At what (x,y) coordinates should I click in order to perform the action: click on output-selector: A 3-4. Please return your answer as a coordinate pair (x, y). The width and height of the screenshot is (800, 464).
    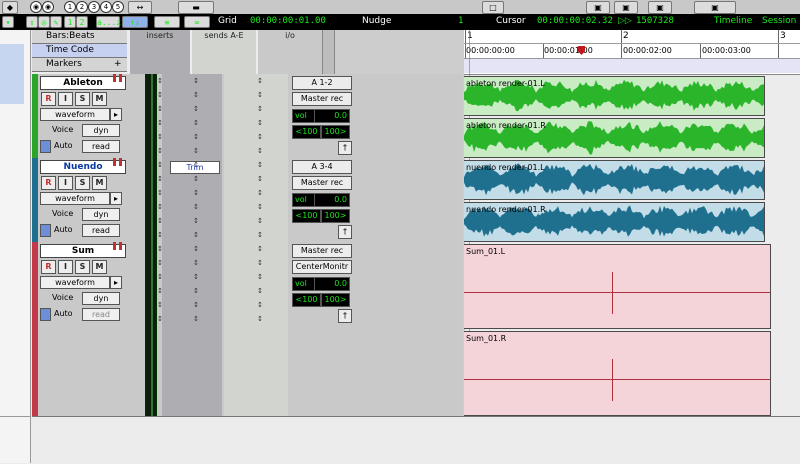
    Looking at the image, I should click on (322, 167).